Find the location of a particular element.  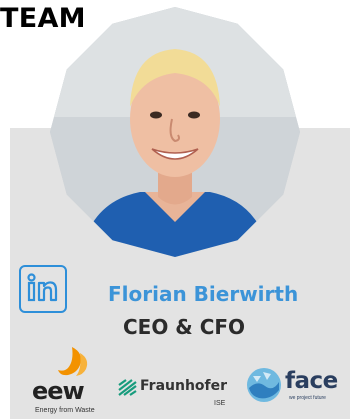

fraunhofer-logo: Fraunhofer ISE is located at coordinates (175, 398).